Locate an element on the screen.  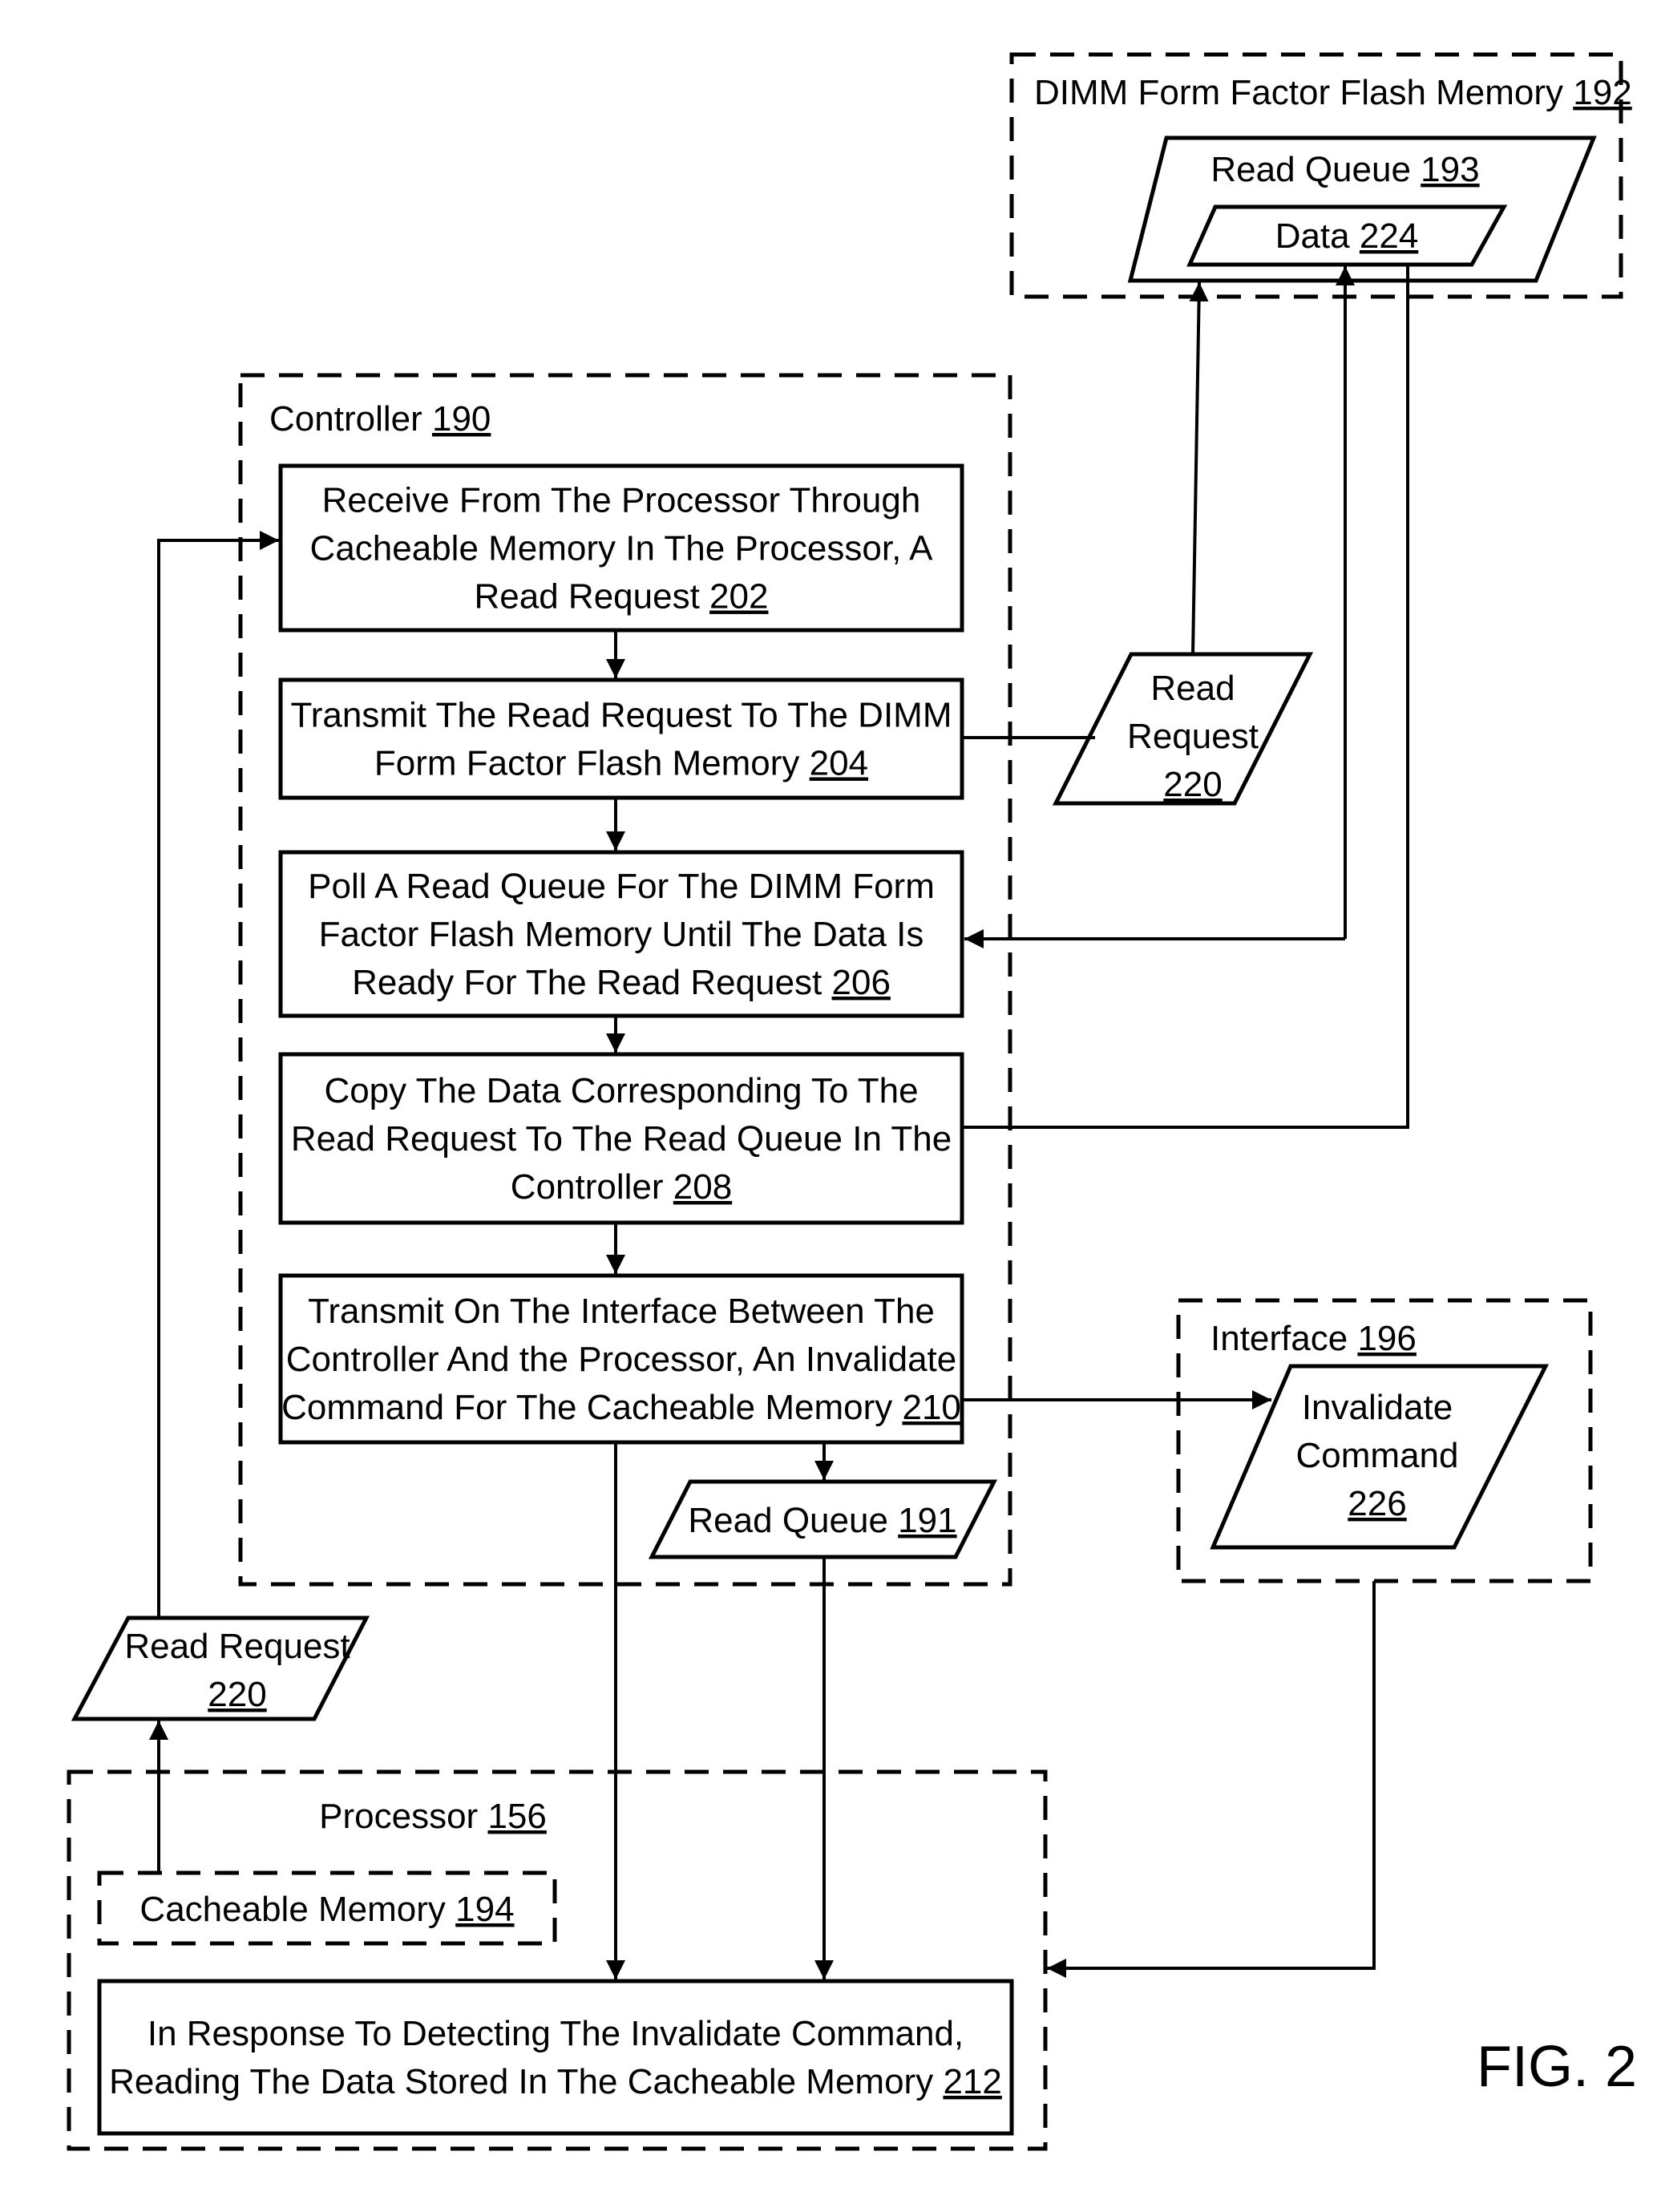
step-206-line-1: Poll A Read Queue For The DIMM Form is located at coordinates (621, 886).